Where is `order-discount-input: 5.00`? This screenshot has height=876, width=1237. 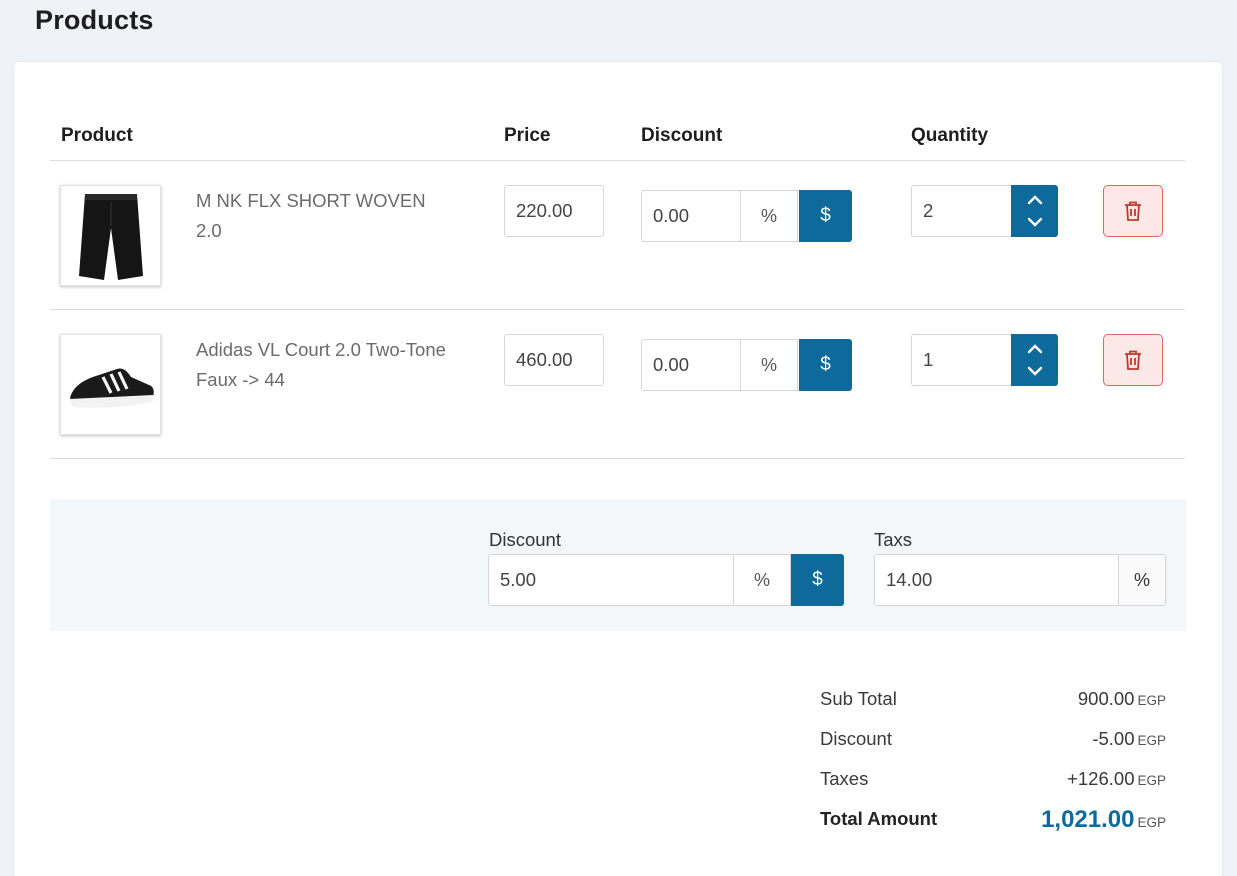
order-discount-input: 5.00 is located at coordinates (611, 580).